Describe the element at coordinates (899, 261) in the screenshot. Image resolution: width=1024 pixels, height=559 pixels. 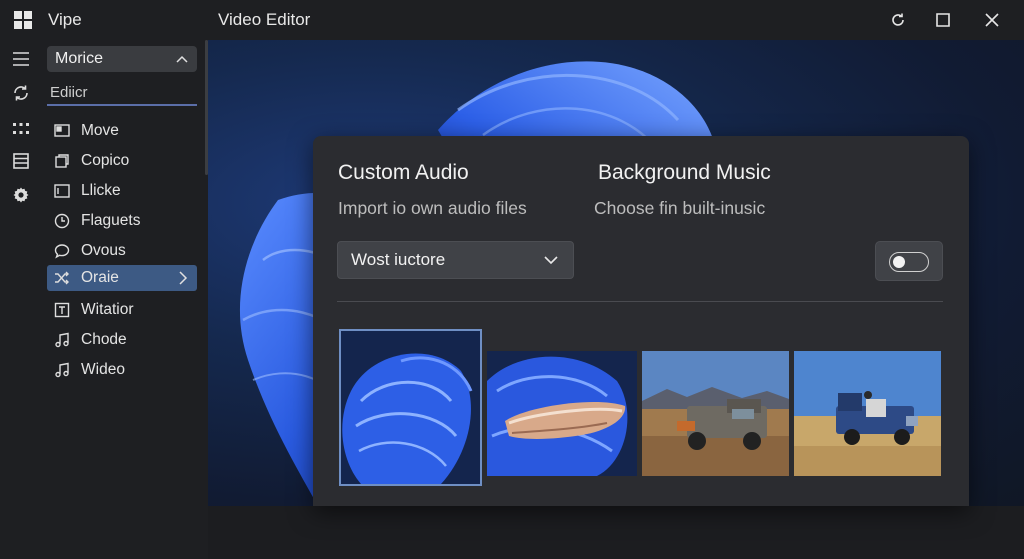
I see `toggle-knob` at that location.